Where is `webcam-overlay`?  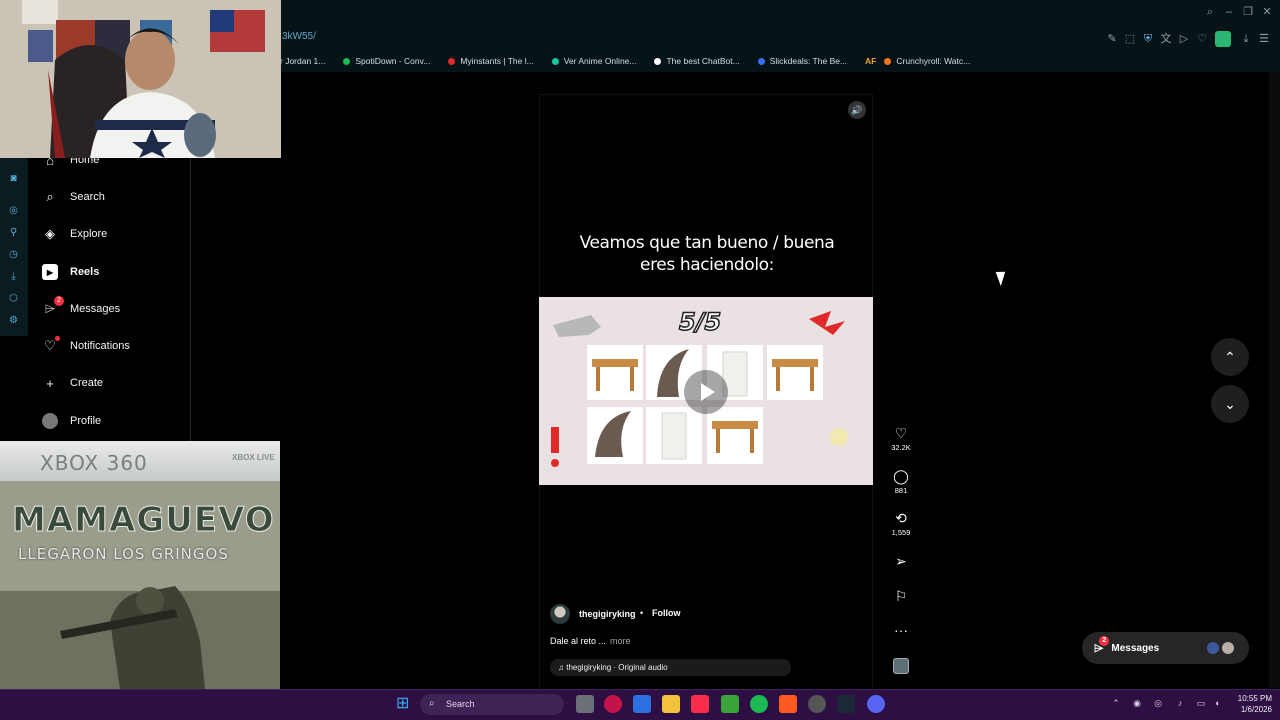
webcam-overlay is located at coordinates (140, 79).